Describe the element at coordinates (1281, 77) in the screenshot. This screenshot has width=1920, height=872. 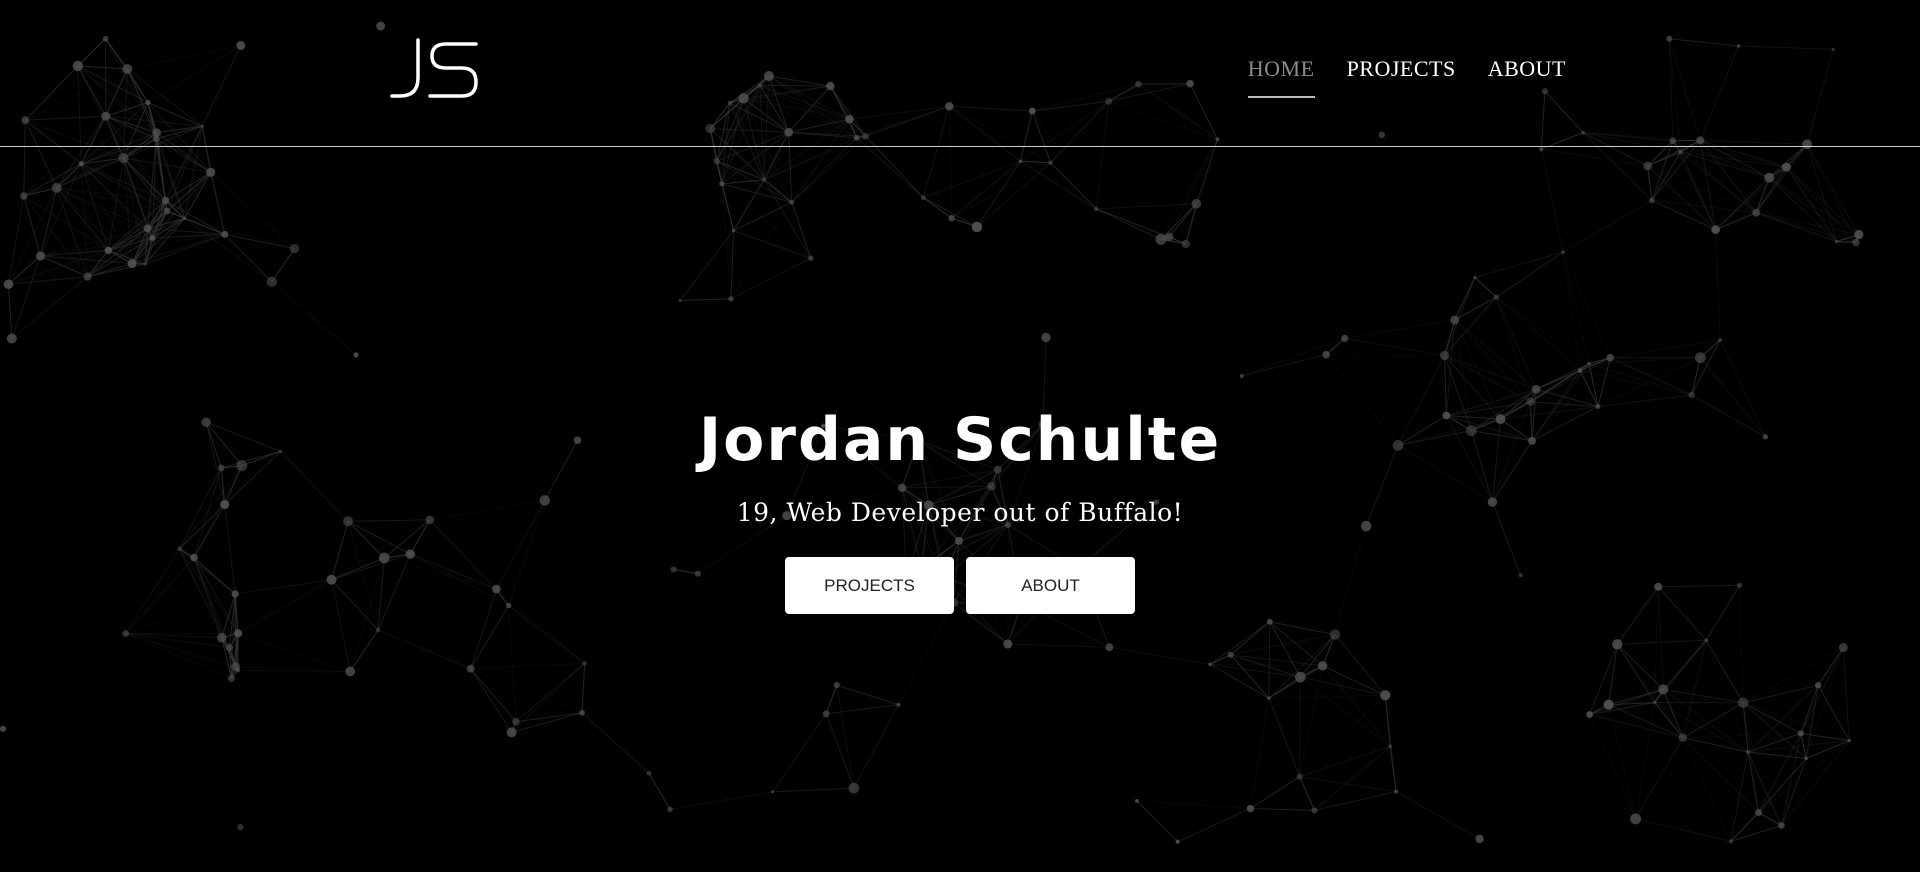
I see `nav-home-link: HOME` at that location.